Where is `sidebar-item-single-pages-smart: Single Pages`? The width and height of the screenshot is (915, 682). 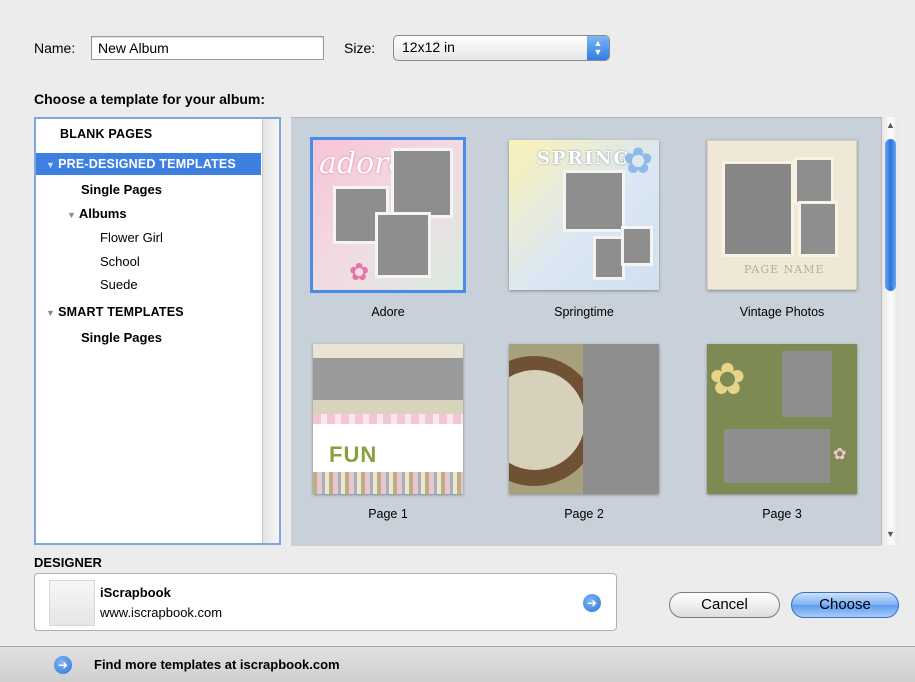
sidebar-item-single-pages-smart: Single Pages is located at coordinates (148, 338).